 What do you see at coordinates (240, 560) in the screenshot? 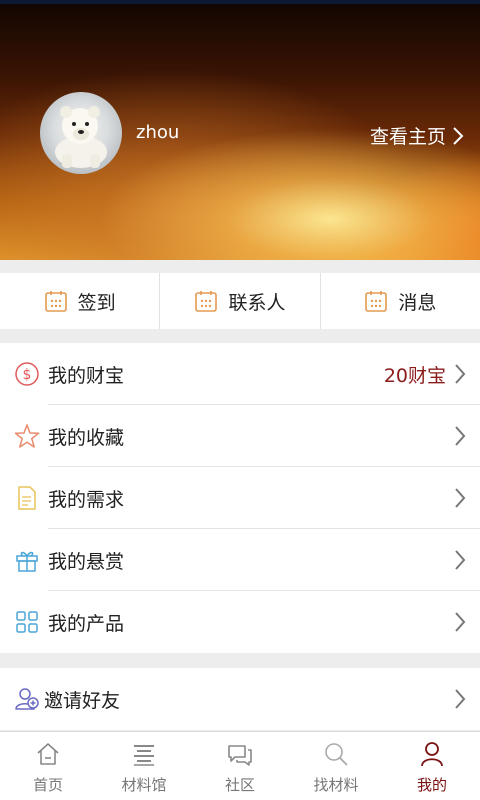
I see `menu-item-rewards: 我的悬赏` at bounding box center [240, 560].